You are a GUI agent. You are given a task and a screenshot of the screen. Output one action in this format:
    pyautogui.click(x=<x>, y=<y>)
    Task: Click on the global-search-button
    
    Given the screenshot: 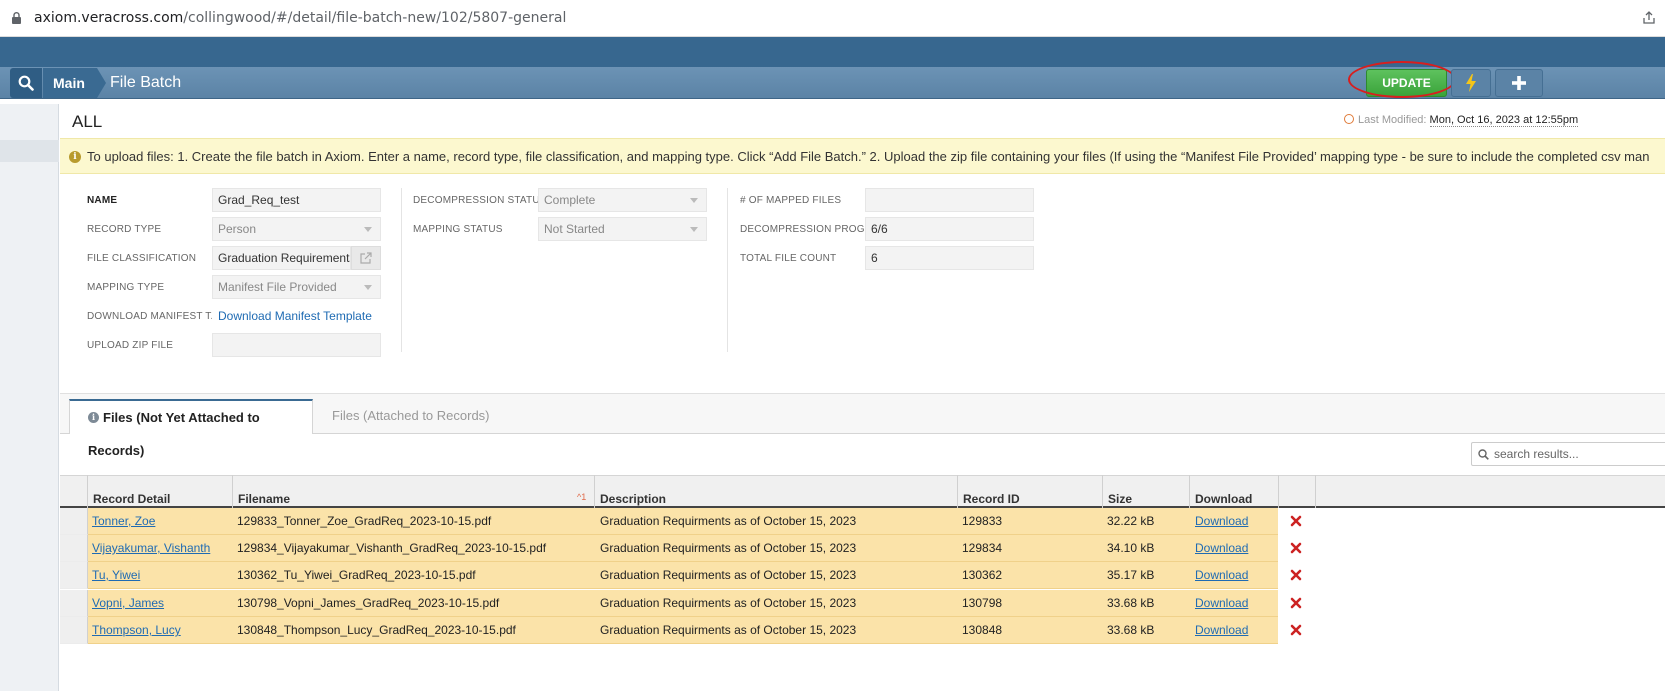 What is the action you would take?
    pyautogui.click(x=26, y=83)
    